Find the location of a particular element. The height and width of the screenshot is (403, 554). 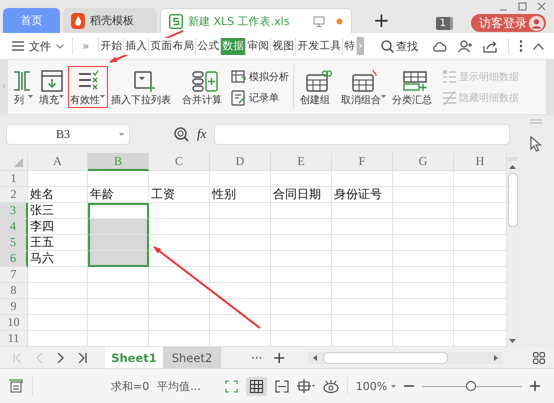

zoom-level-dropdown: 100% is located at coordinates (376, 386).